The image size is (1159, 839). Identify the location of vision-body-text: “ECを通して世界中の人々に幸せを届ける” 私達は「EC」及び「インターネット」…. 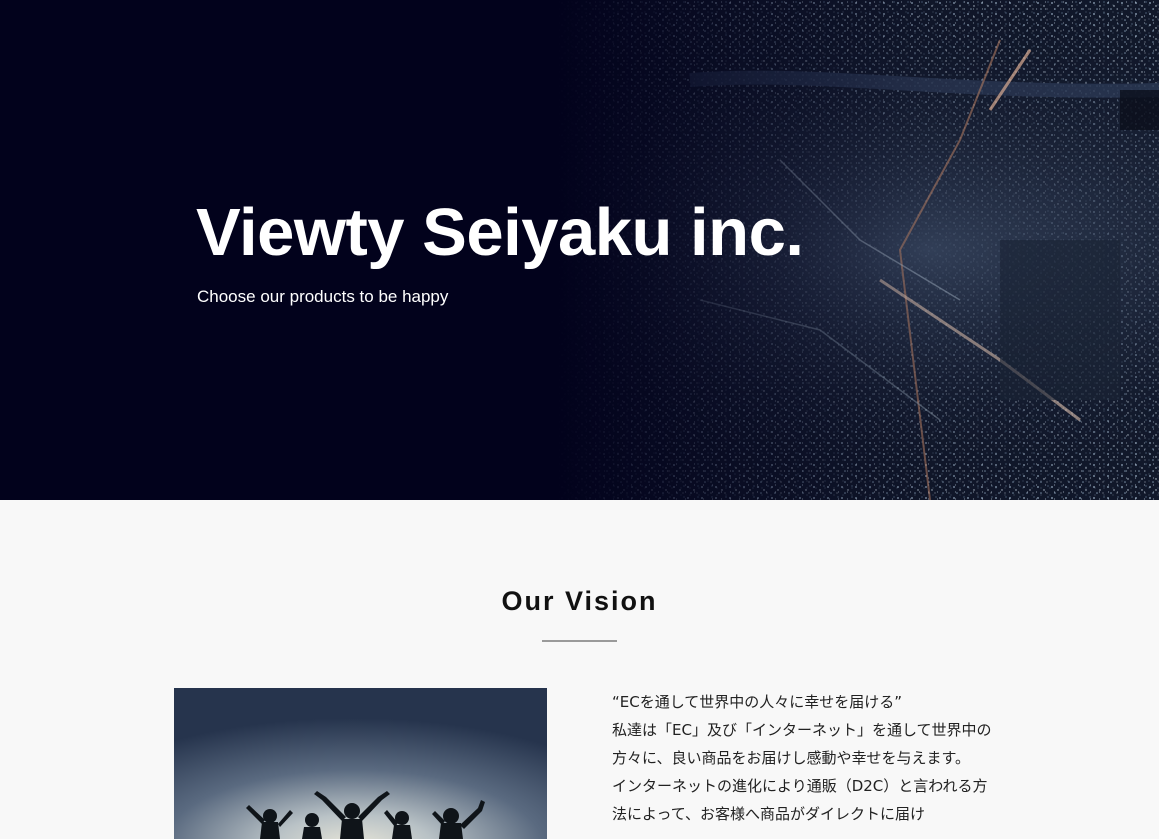
(802, 763).